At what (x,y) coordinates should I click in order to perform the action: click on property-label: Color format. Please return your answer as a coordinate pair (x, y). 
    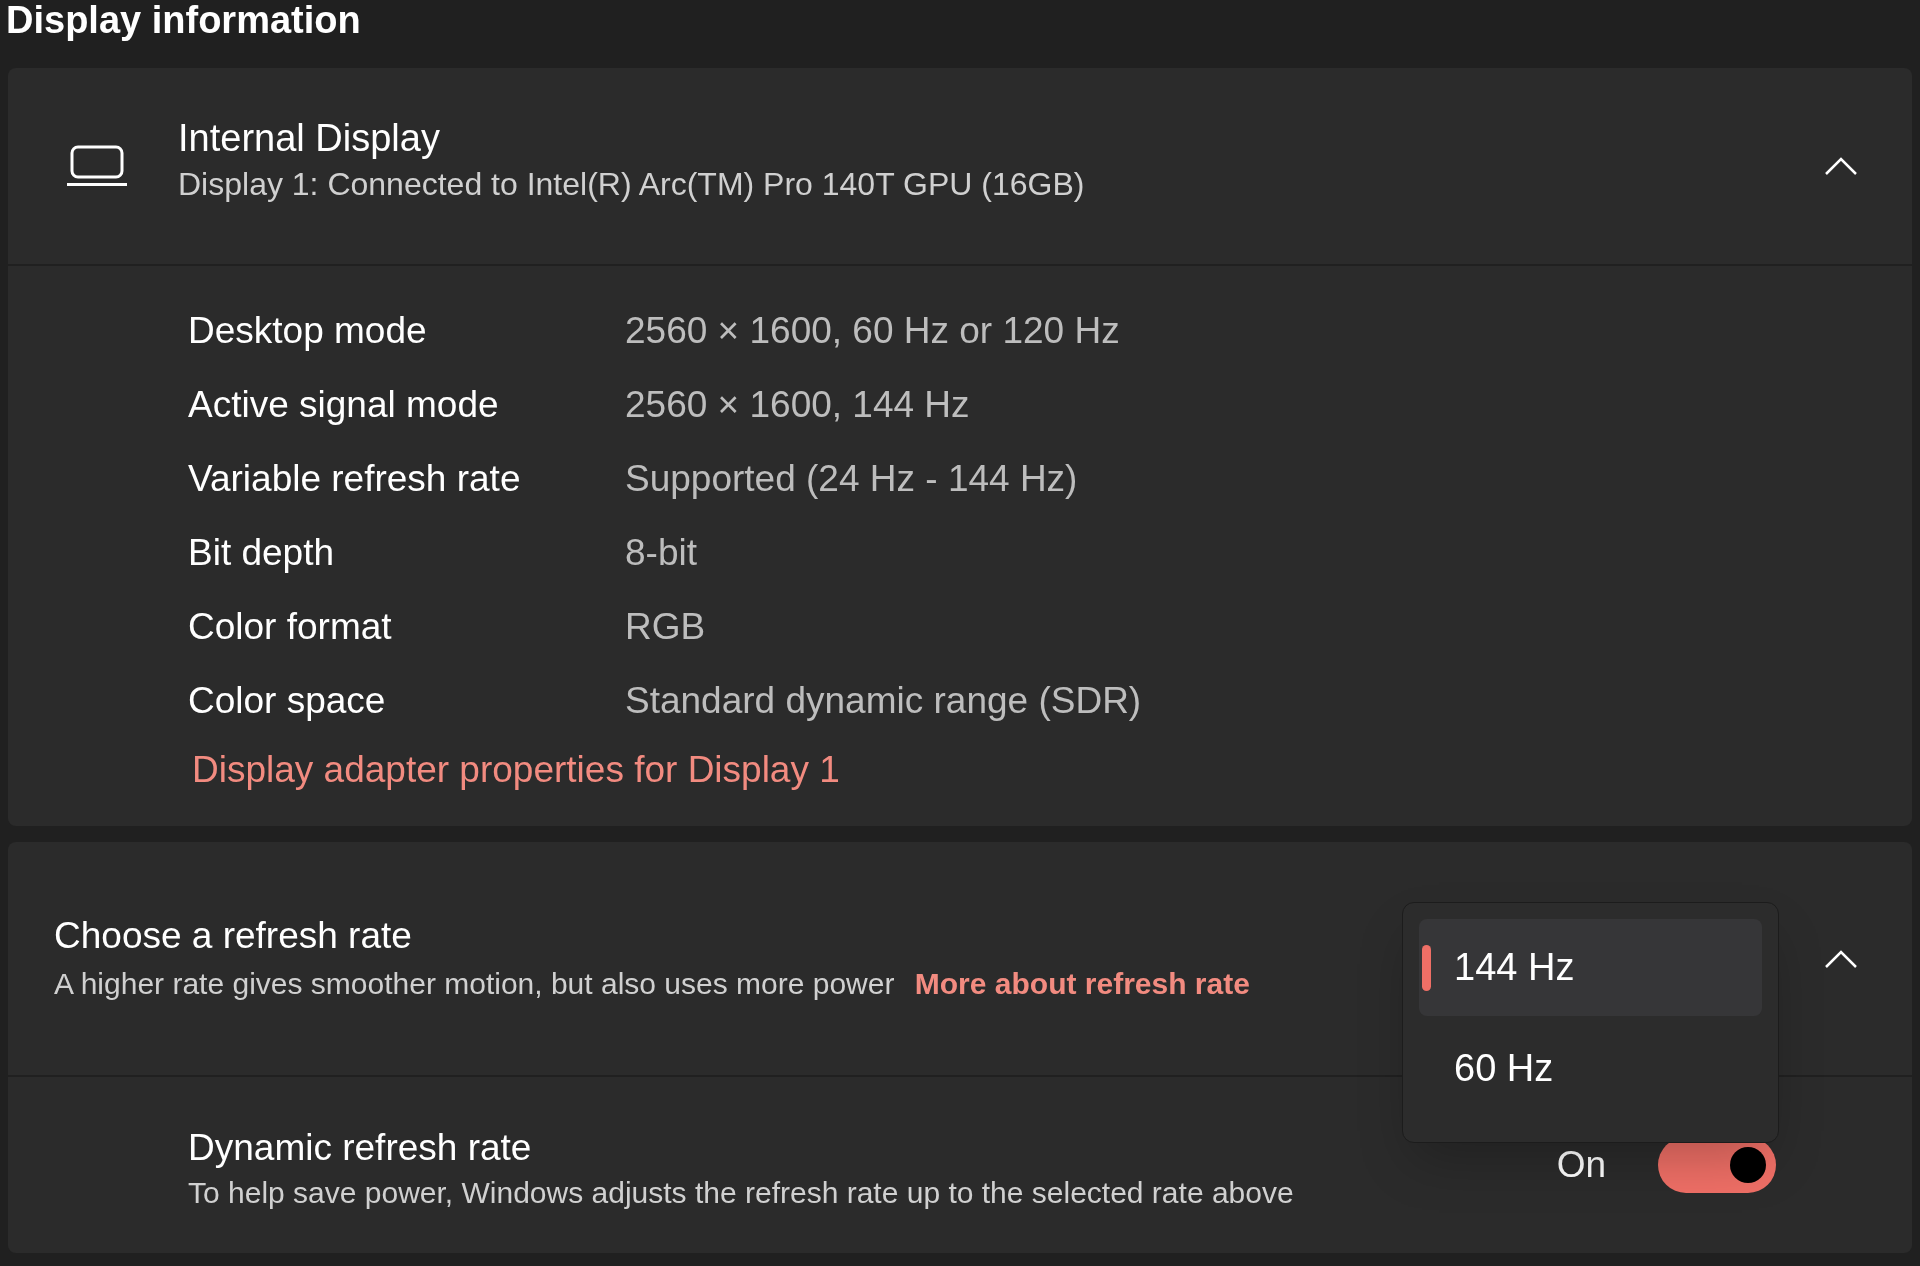
    Looking at the image, I should click on (290, 627).